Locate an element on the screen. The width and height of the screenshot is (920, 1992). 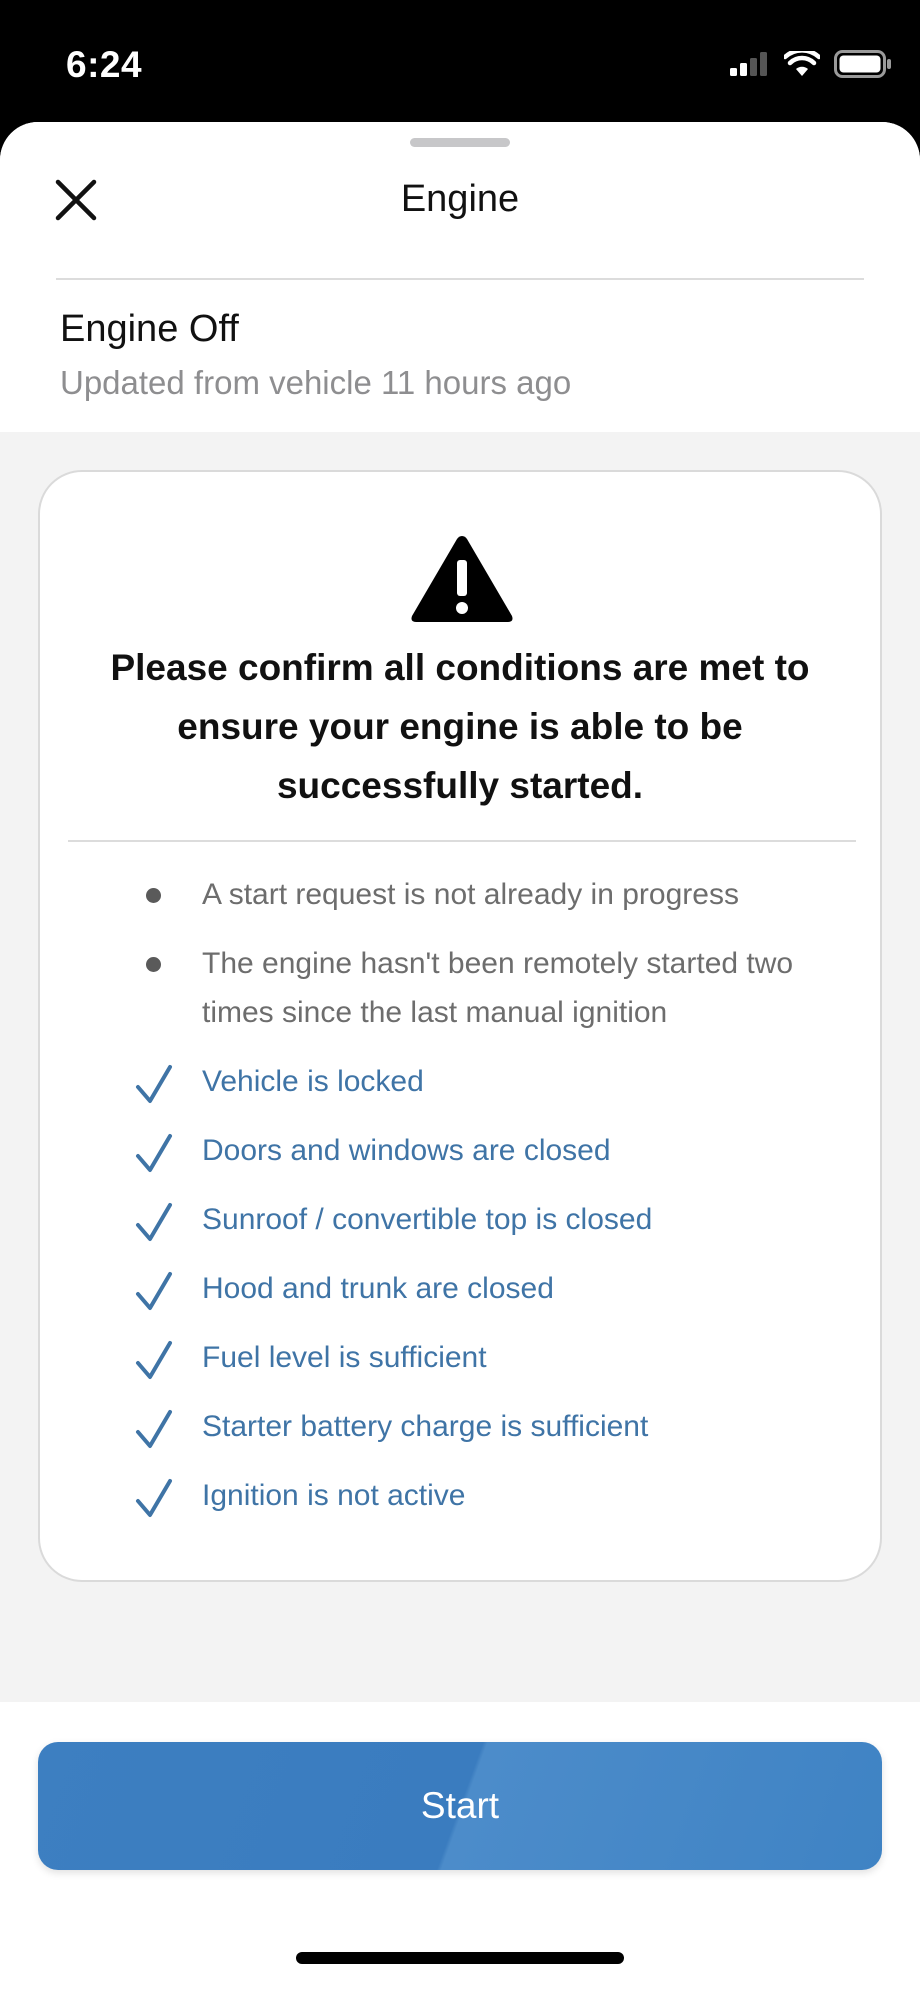
battery-icon is located at coordinates (862, 64).